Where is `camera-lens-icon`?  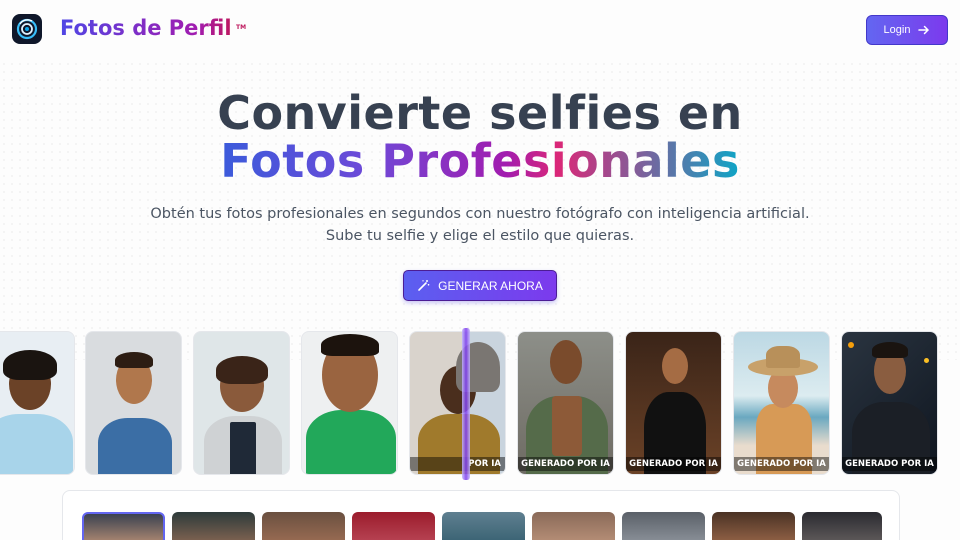
camera-lens-icon is located at coordinates (27, 29).